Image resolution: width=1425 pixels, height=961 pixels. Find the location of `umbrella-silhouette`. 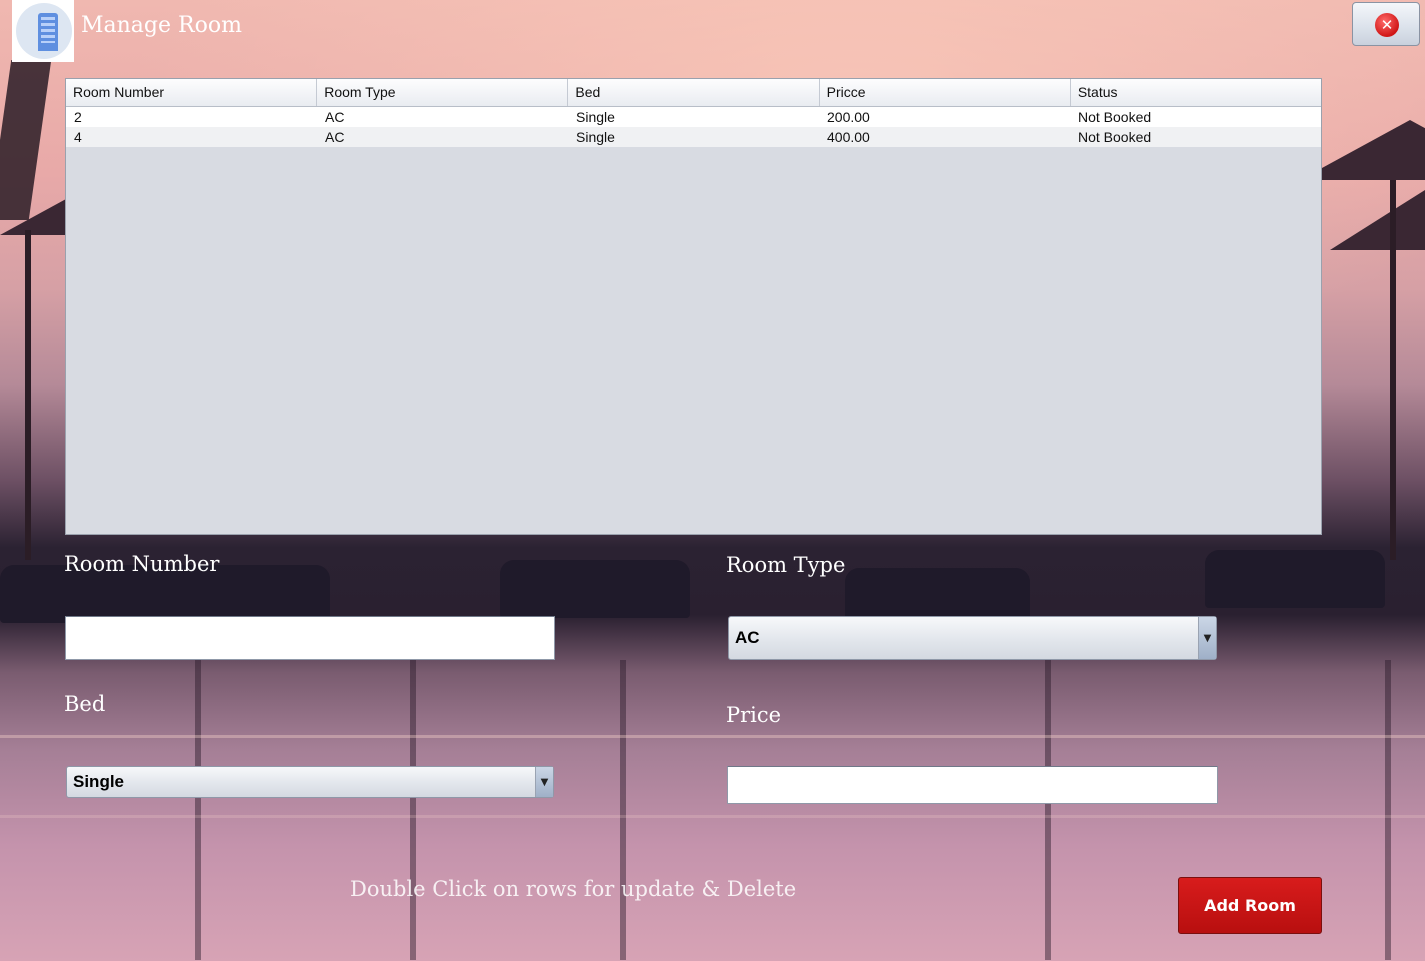

umbrella-silhouette is located at coordinates (1377, 220).